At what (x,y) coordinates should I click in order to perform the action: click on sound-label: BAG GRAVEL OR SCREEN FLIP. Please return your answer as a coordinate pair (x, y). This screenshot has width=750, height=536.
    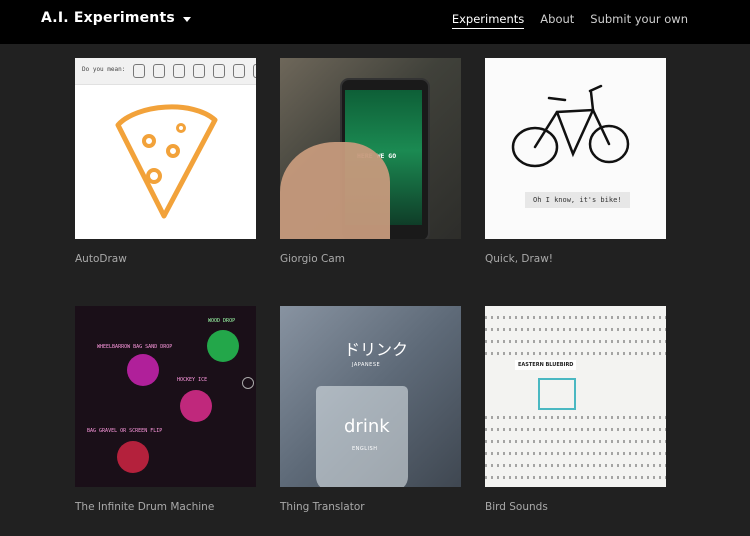
    Looking at the image, I should click on (125, 431).